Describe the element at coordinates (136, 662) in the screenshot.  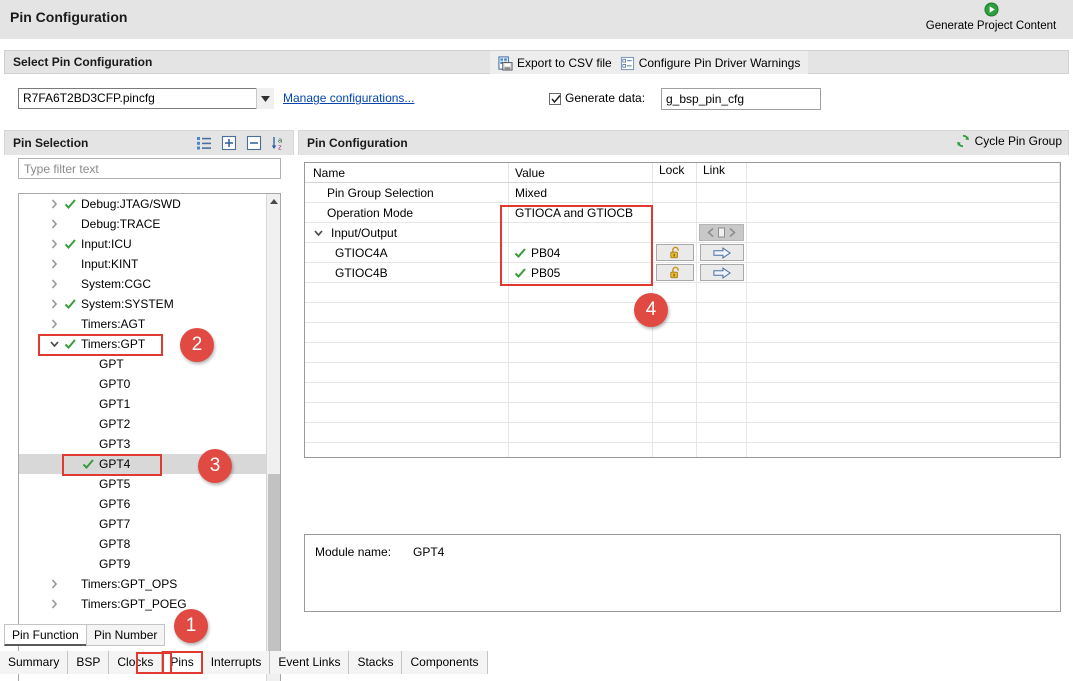
I see `editor-tab-clocks: Clocks` at that location.